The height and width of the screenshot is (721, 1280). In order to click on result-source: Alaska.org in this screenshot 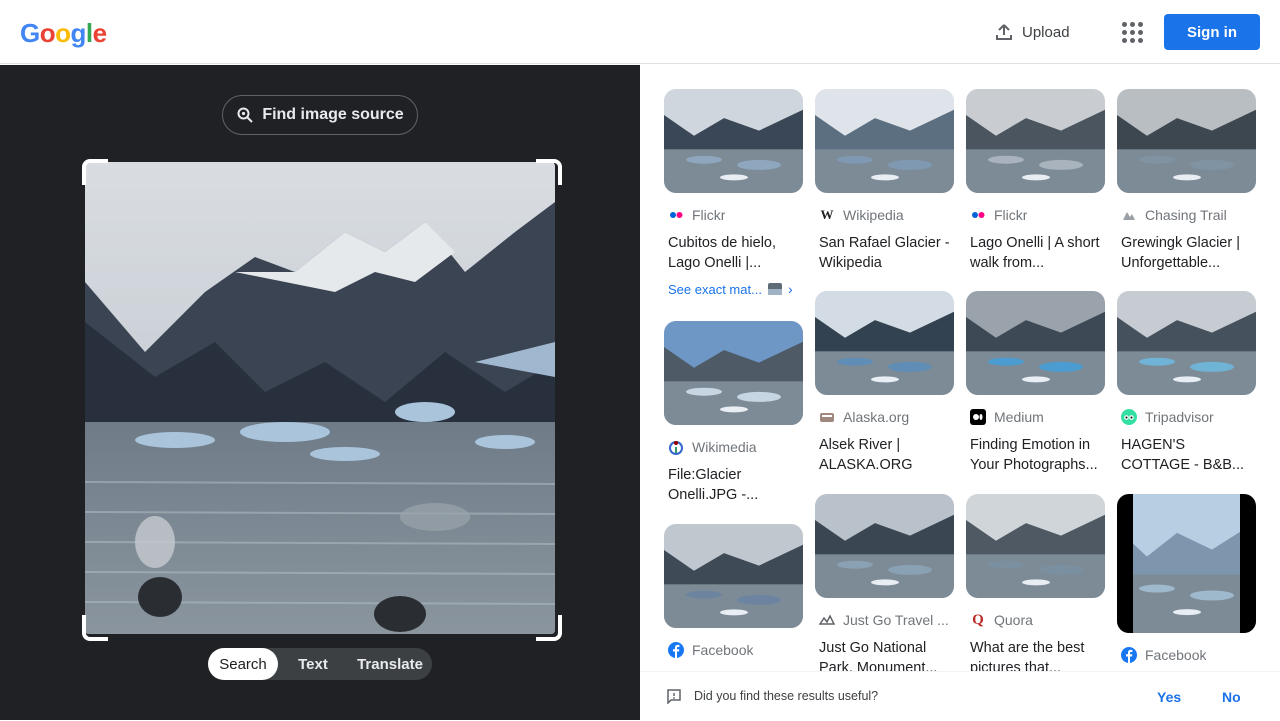, I will do `click(884, 417)`.